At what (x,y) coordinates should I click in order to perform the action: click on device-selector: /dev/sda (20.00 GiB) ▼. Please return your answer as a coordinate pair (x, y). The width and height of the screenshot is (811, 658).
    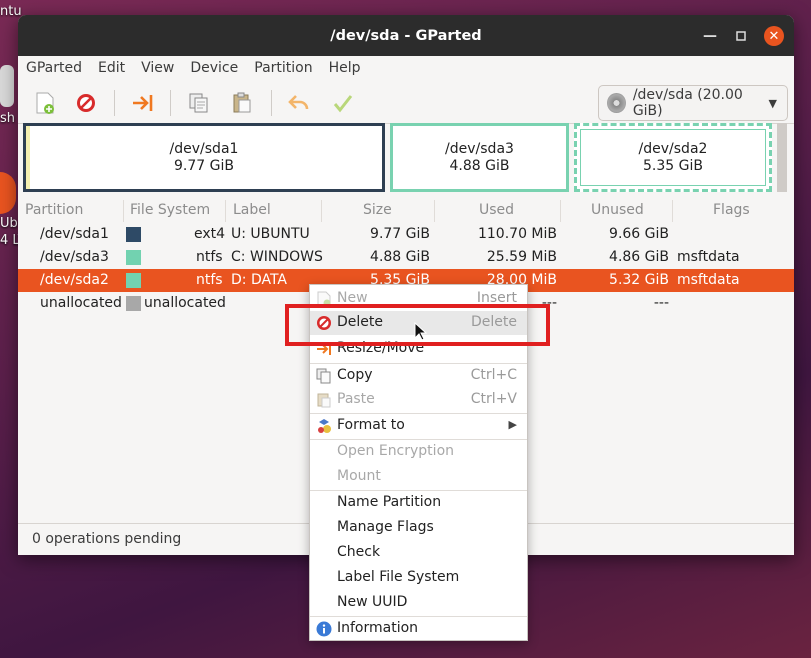
    Looking at the image, I should click on (693, 103).